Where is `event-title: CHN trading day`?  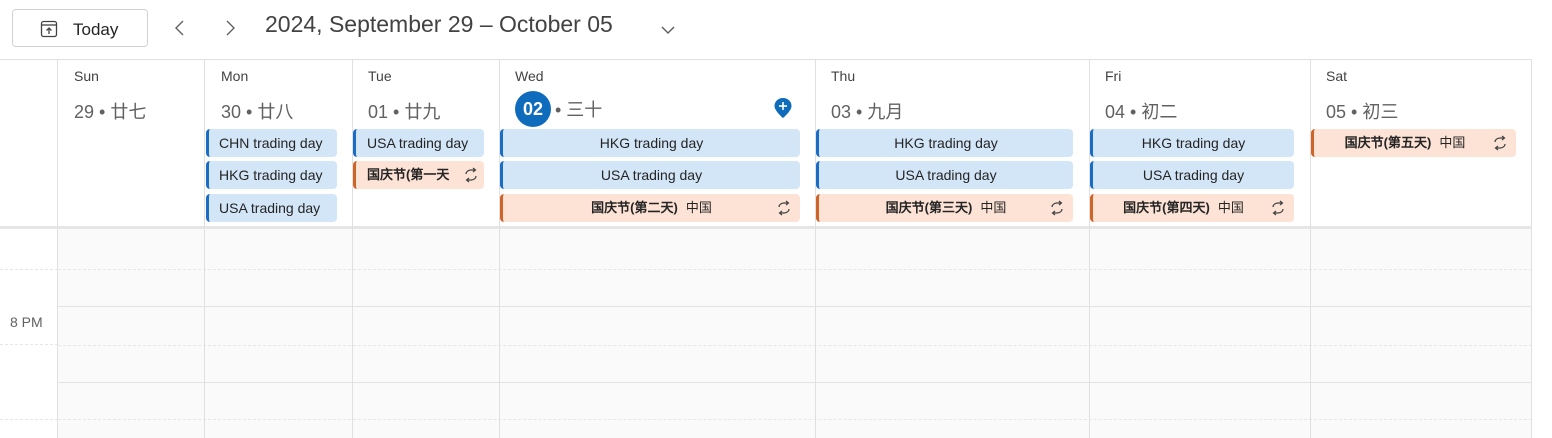
event-title: CHN trading day is located at coordinates (271, 143).